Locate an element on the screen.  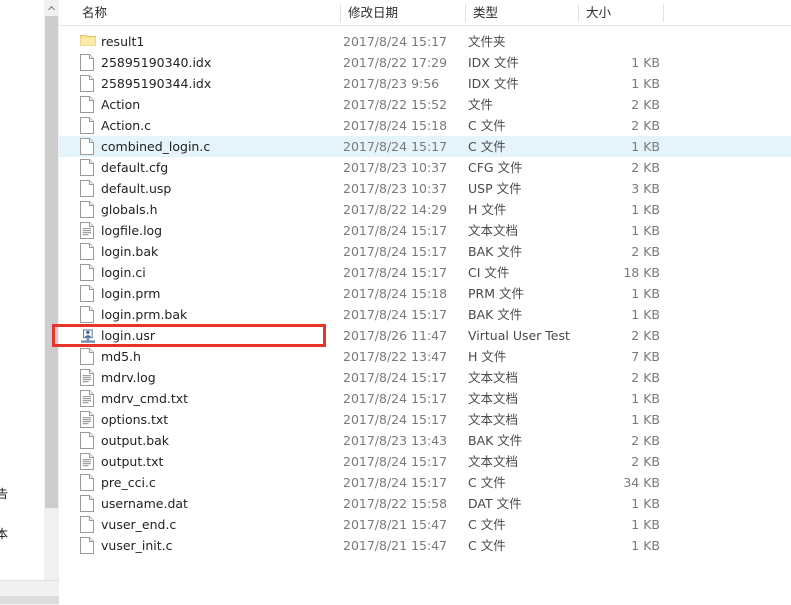
column-header-type: 类型 is located at coordinates (521, 12).